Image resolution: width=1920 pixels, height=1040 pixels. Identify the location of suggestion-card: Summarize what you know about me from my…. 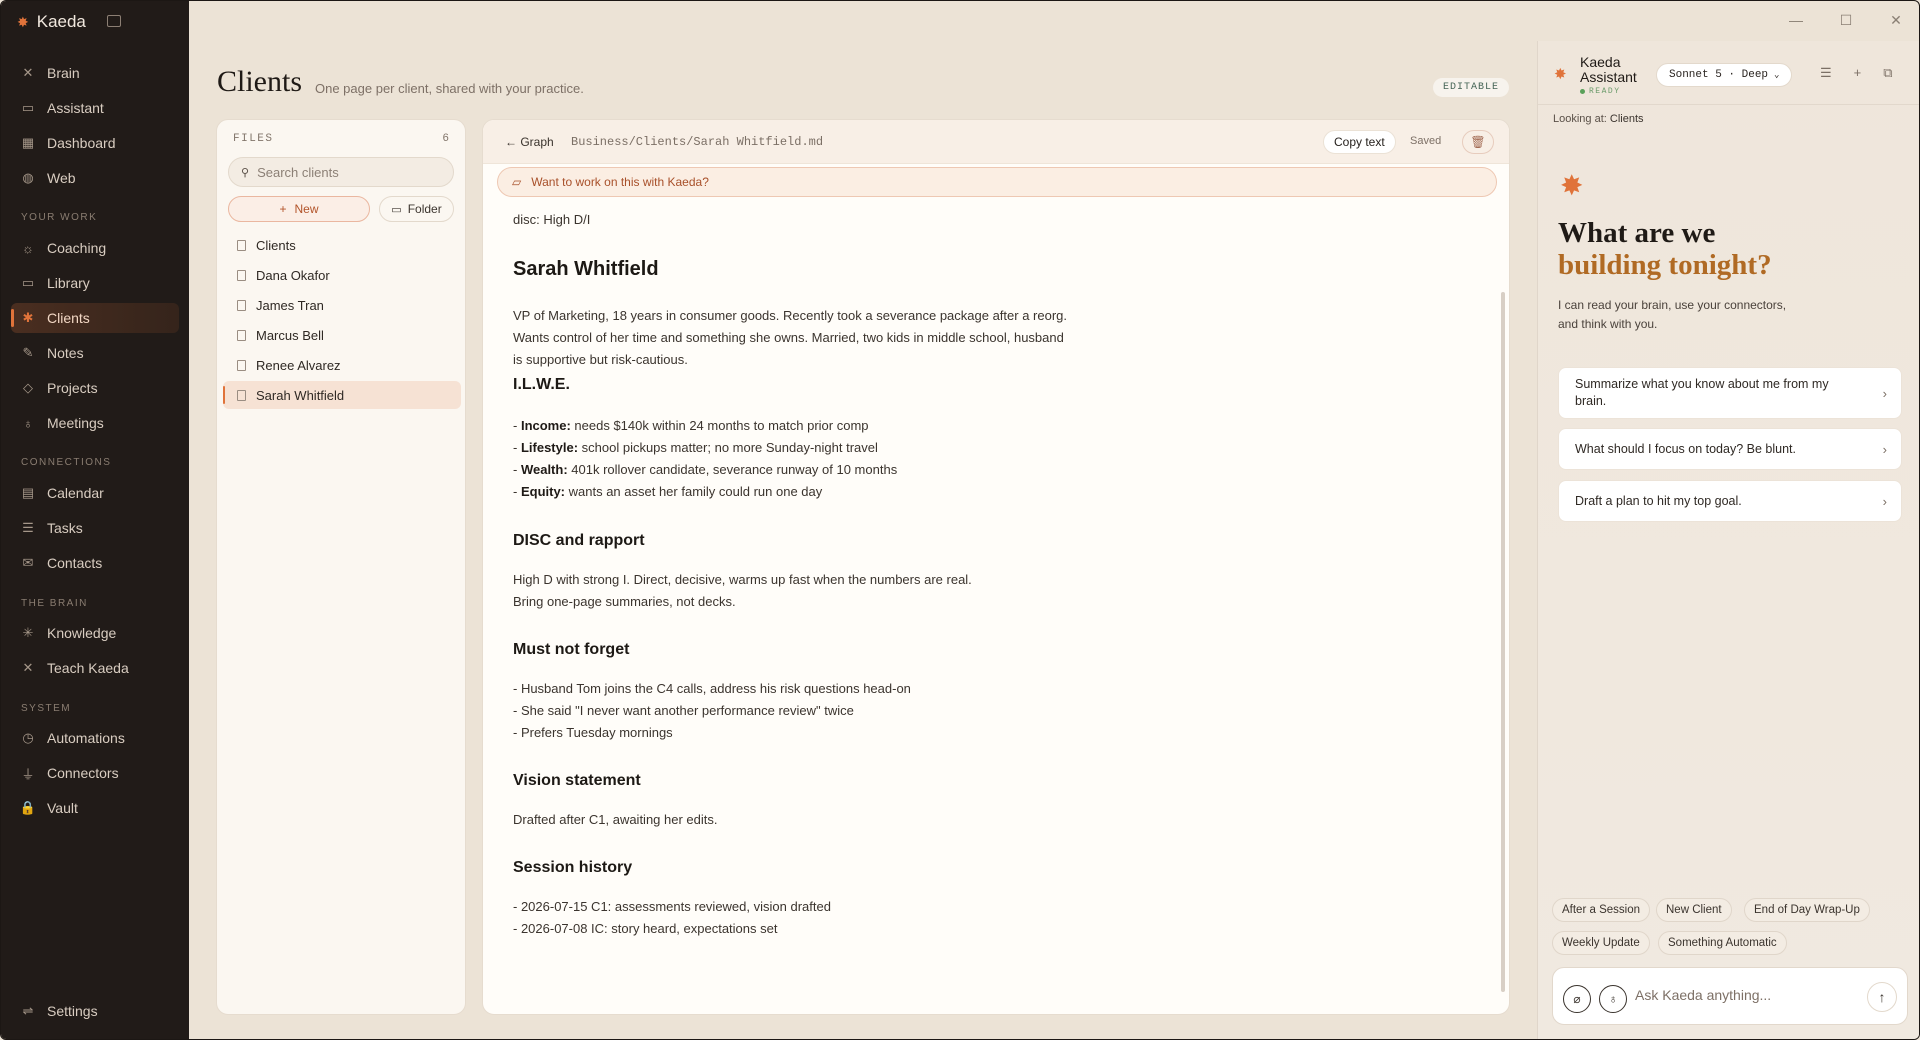
(1730, 393).